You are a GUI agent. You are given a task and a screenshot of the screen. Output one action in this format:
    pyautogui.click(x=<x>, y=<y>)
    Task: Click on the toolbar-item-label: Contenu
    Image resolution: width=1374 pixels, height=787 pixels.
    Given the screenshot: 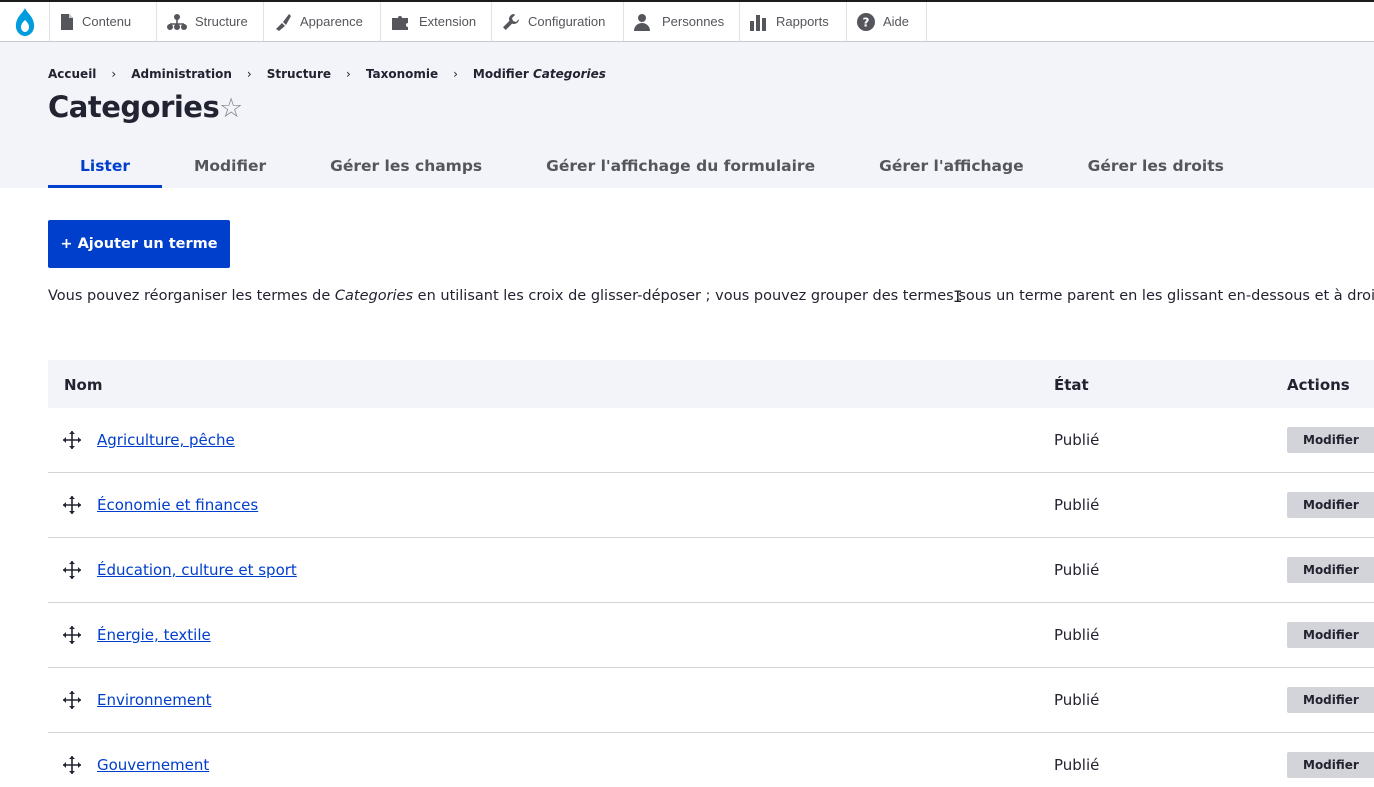 What is the action you would take?
    pyautogui.click(x=107, y=21)
    